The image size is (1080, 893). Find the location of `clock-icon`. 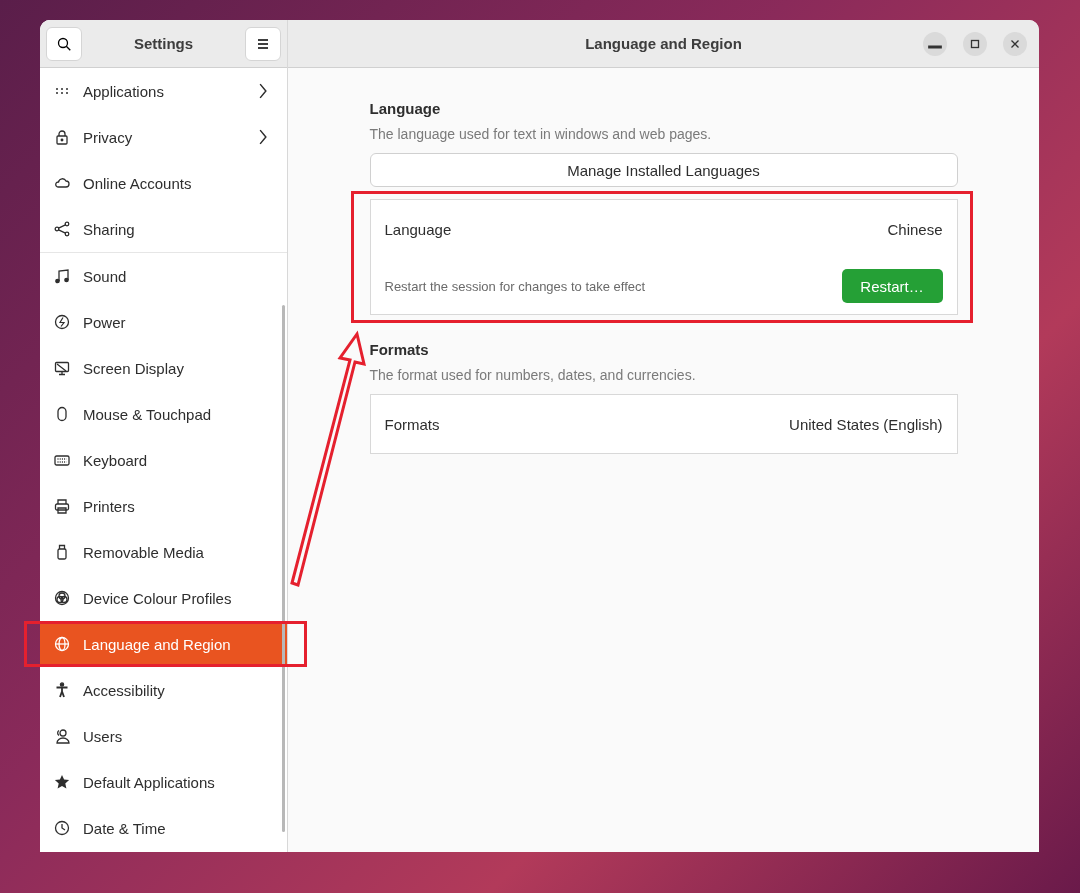

clock-icon is located at coordinates (62, 828).